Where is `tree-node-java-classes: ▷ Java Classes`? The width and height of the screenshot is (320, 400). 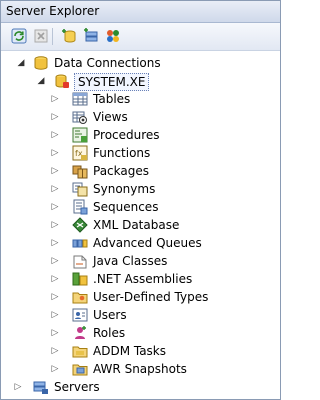 tree-node-java-classes: ▷ Java Classes is located at coordinates (140, 261).